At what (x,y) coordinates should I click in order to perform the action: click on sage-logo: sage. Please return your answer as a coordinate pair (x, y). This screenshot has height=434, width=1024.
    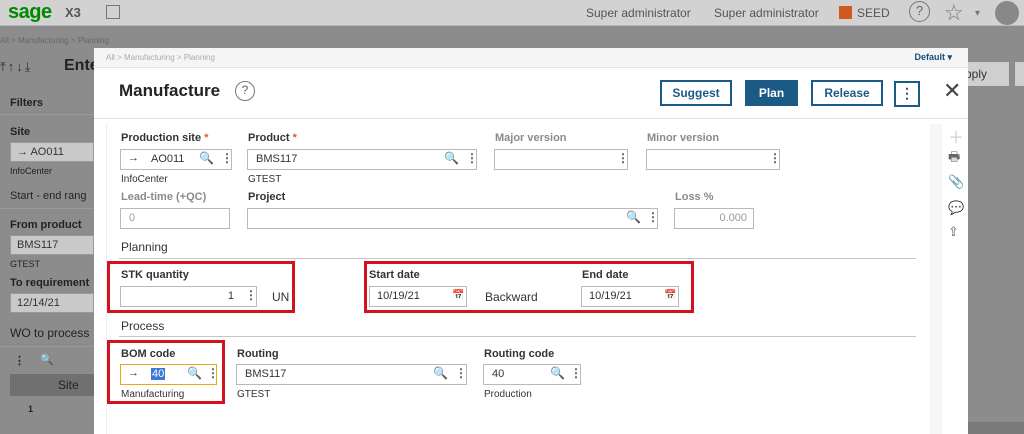
    Looking at the image, I should click on (30, 12).